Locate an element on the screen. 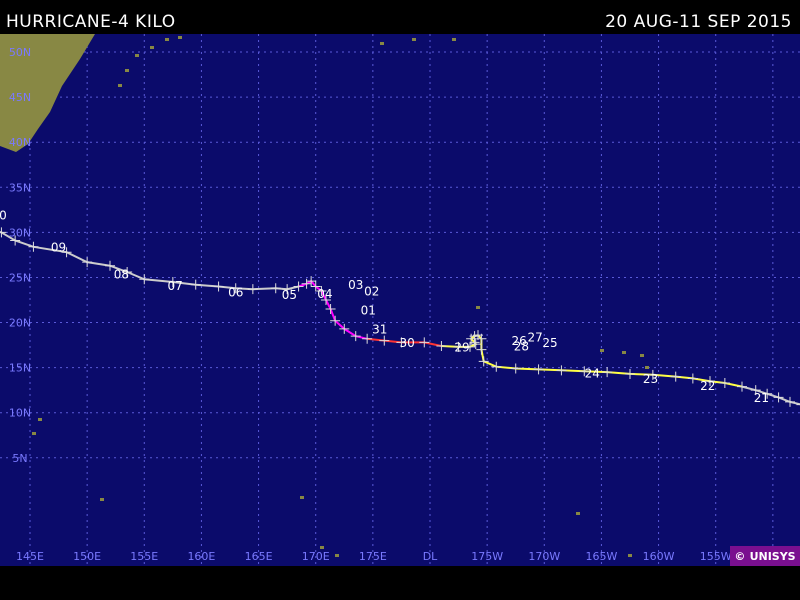  day-label: 28 is located at coordinates (521, 346).